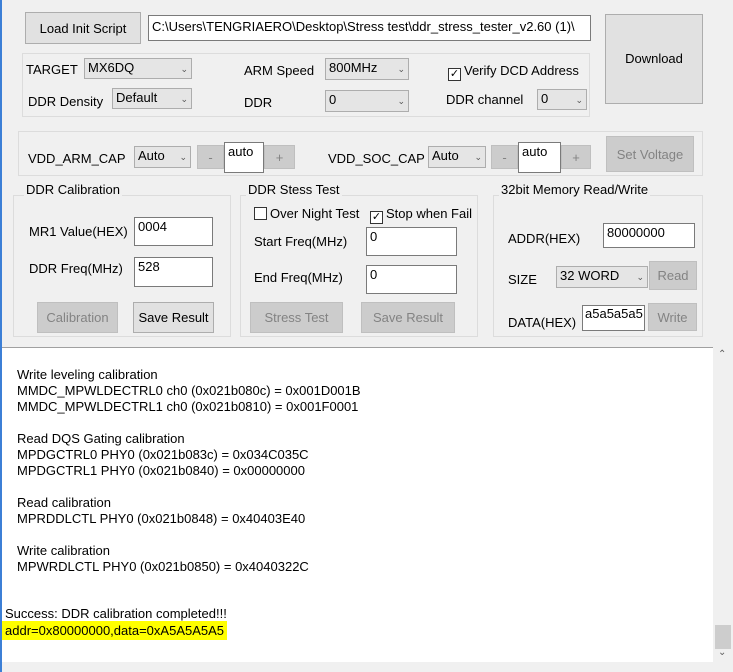 This screenshot has height=672, width=733. What do you see at coordinates (64, 502) in the screenshot?
I see `log-line: Read calibration` at bounding box center [64, 502].